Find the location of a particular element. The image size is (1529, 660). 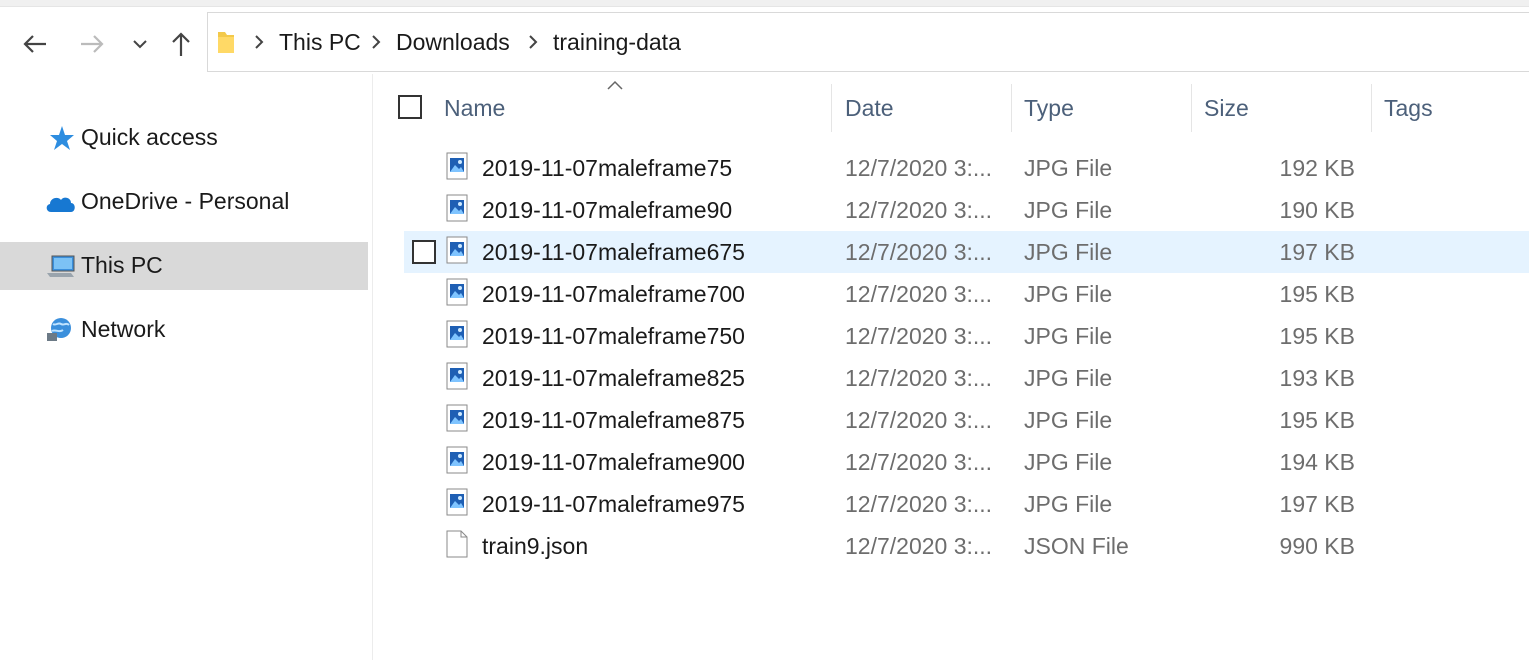

file-name: train9.json is located at coordinates (535, 546).